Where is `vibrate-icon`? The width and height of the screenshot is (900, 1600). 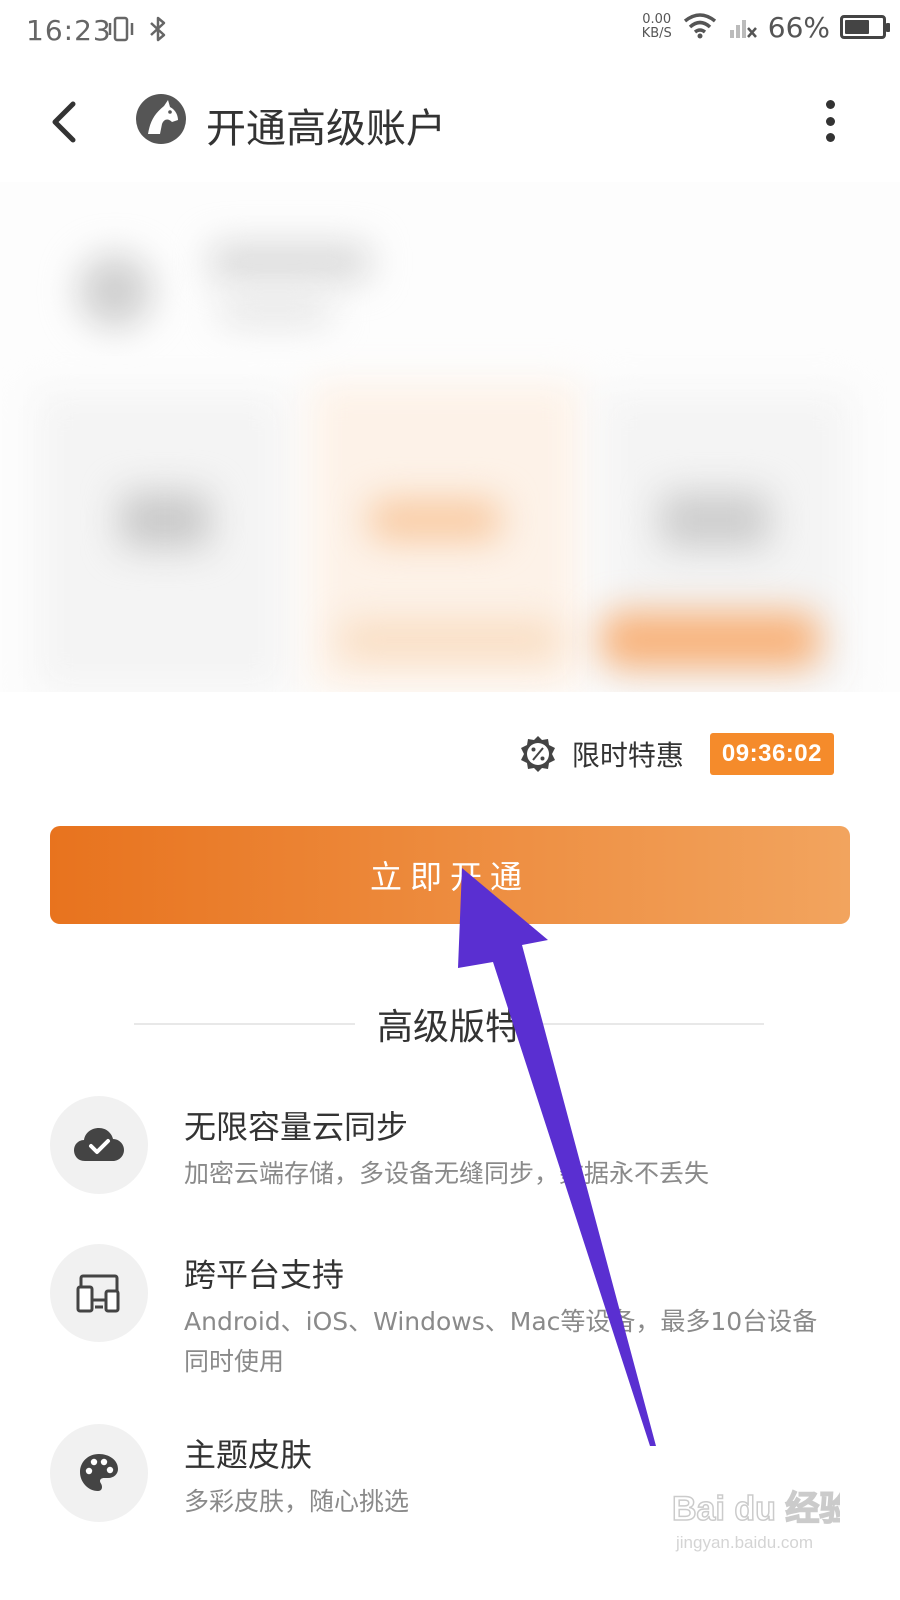
vibrate-icon is located at coordinates (121, 31).